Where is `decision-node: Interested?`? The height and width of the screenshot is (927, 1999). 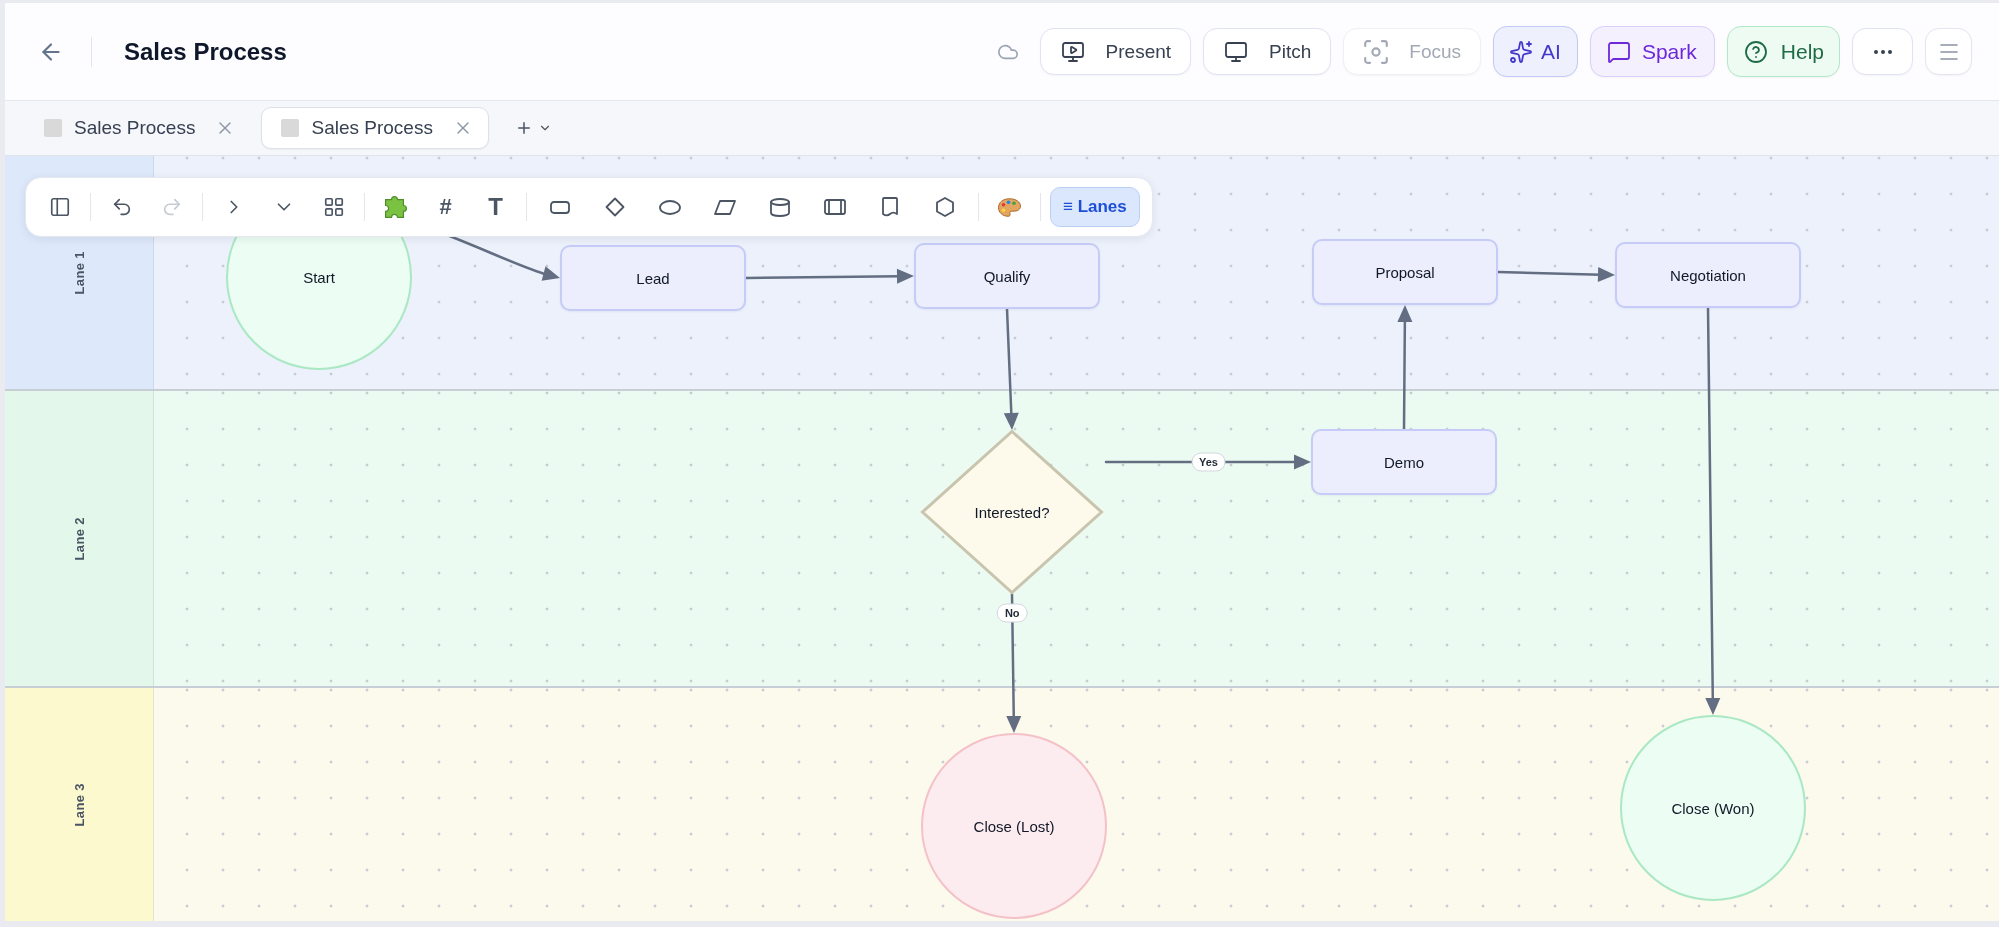
decision-node: Interested? is located at coordinates (1012, 512).